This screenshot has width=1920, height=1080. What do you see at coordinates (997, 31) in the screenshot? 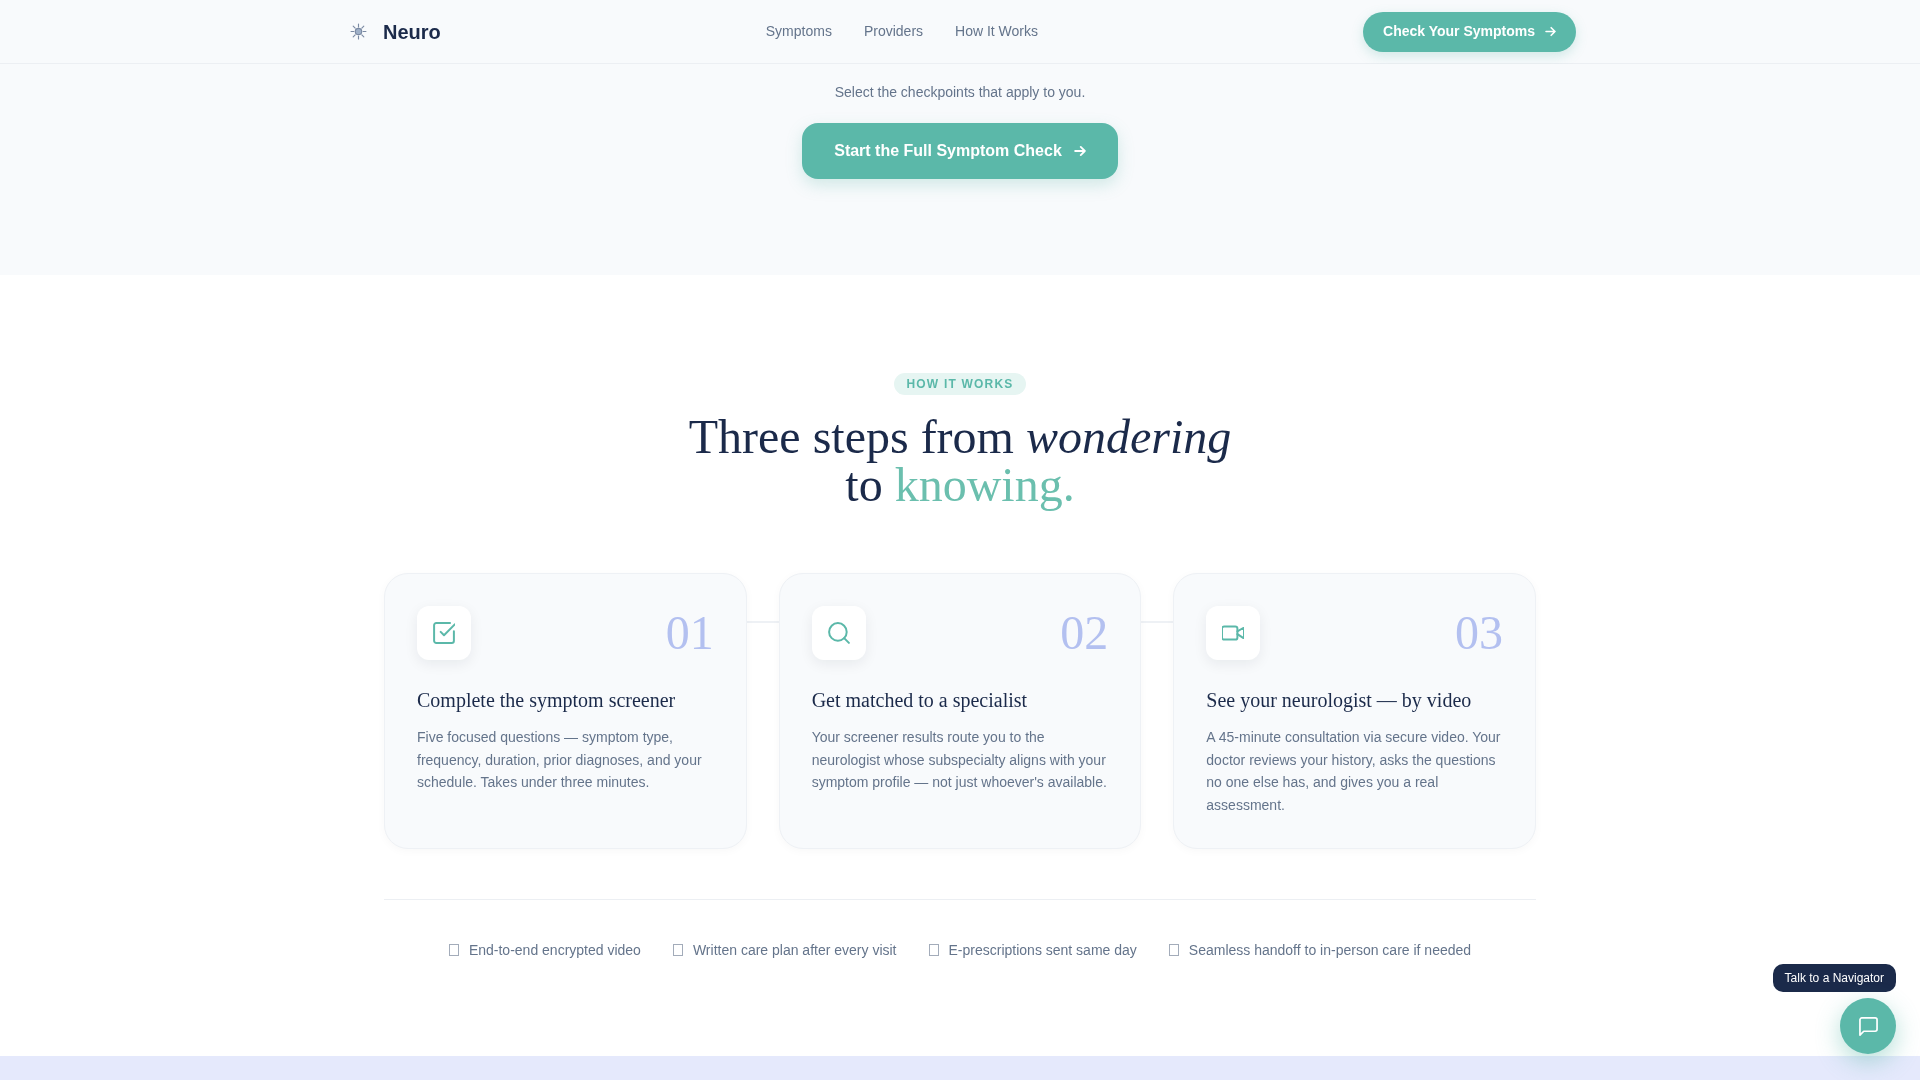
I see `nav-link: How It Works` at bounding box center [997, 31].